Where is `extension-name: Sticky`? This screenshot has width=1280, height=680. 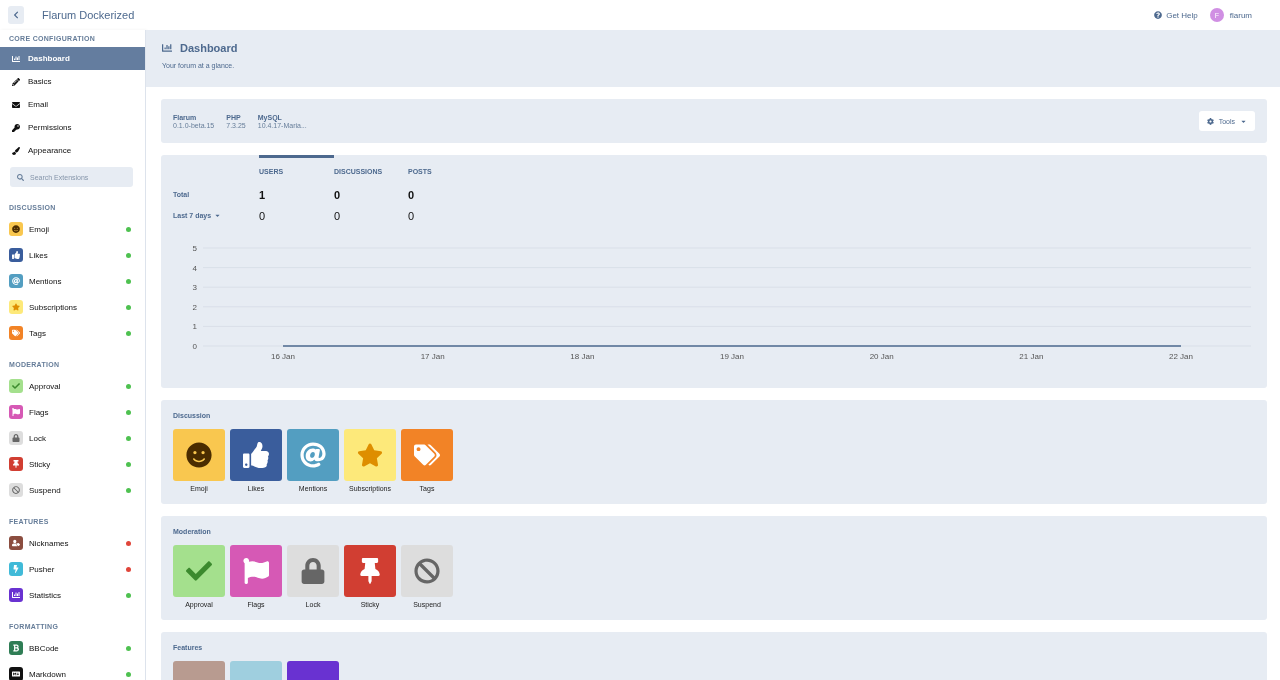
extension-name: Sticky is located at coordinates (40, 464).